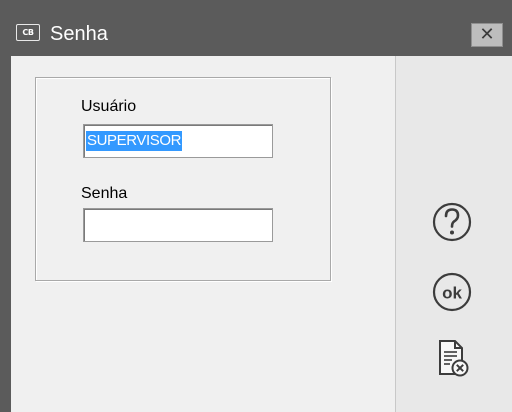 This screenshot has height=412, width=512. I want to click on cancel-button, so click(452, 358).